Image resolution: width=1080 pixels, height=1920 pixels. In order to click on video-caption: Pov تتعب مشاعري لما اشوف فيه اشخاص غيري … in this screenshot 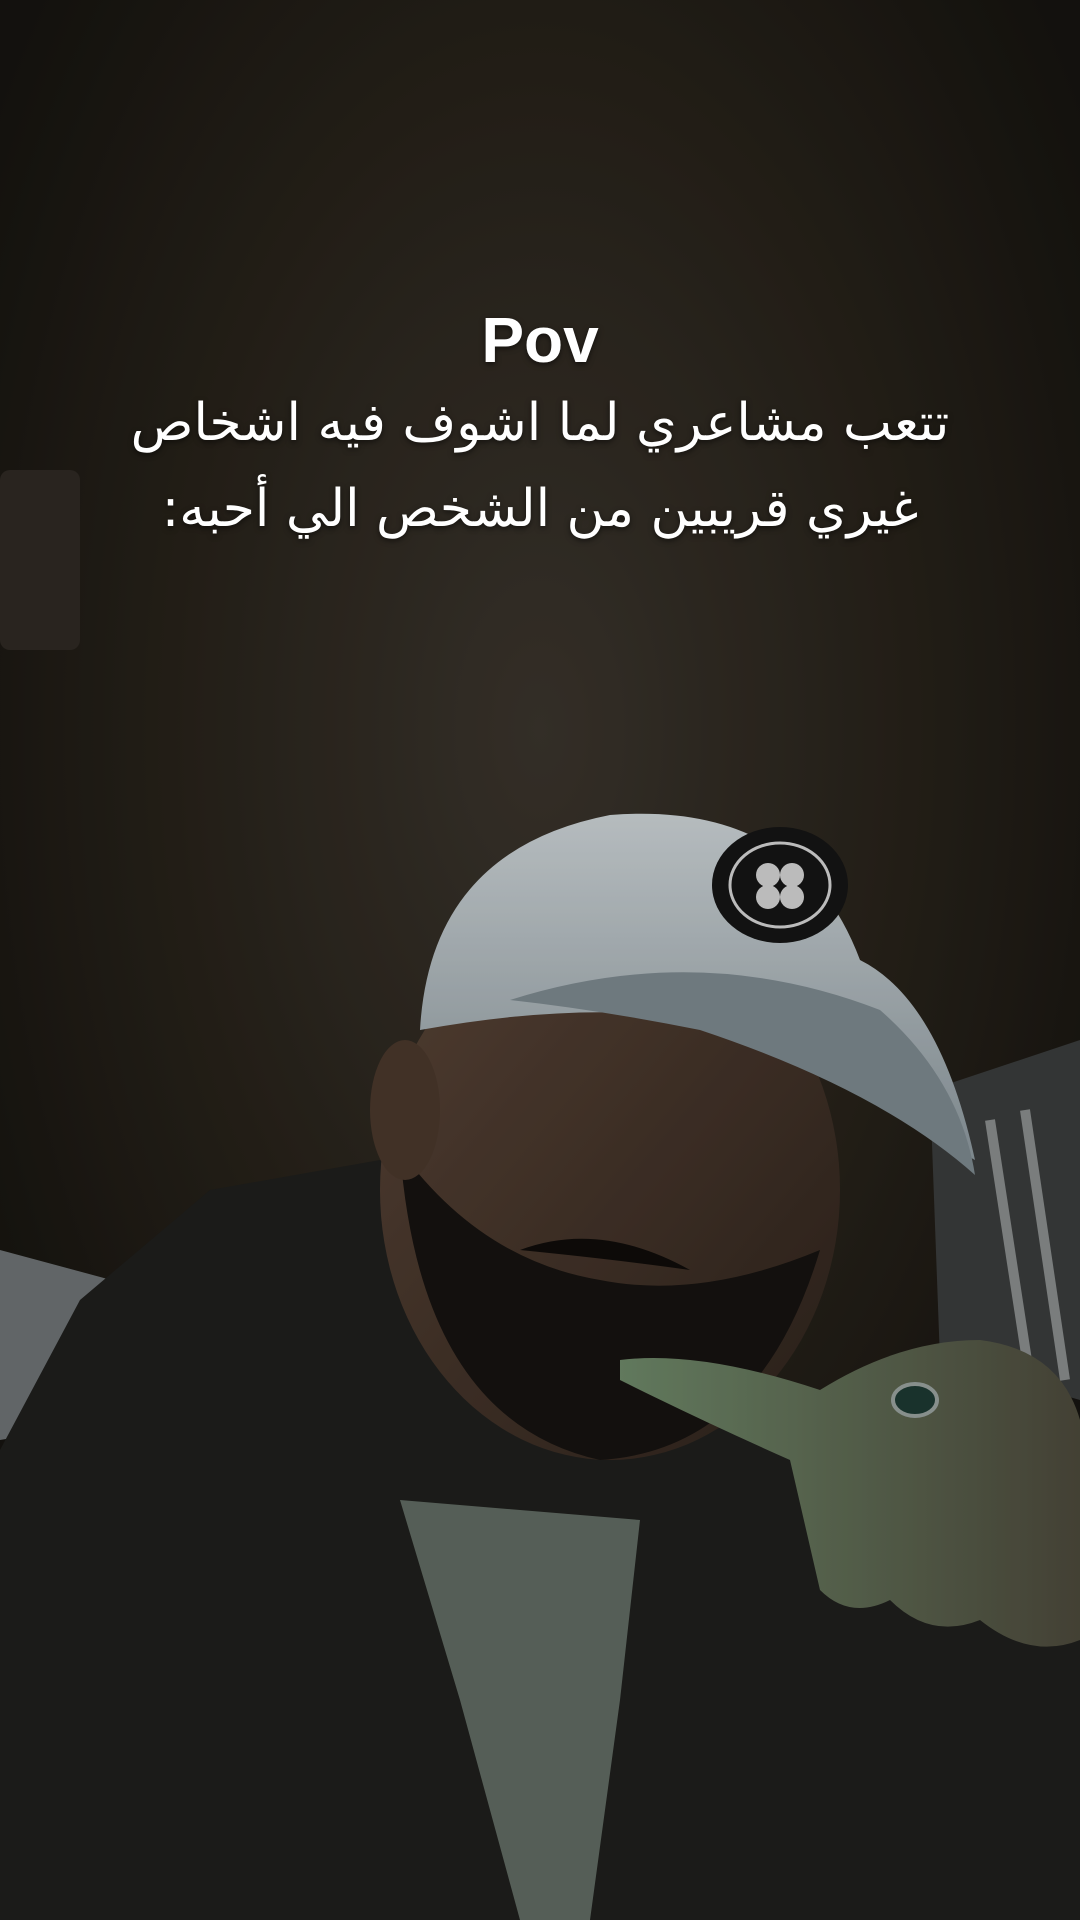, I will do `click(540, 426)`.